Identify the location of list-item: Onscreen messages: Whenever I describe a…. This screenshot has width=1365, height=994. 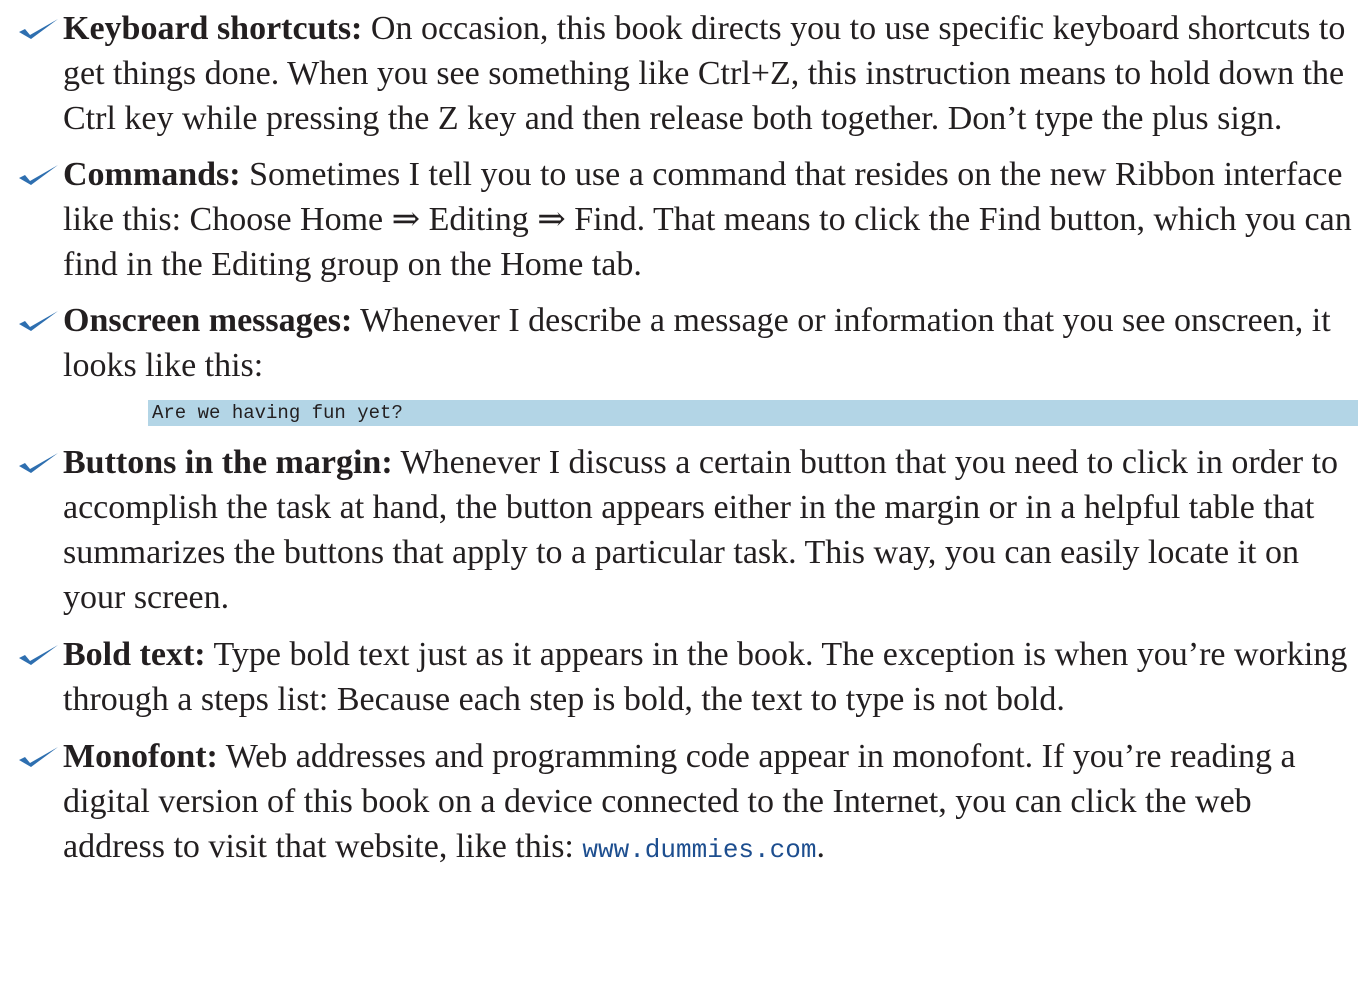
(688, 343).